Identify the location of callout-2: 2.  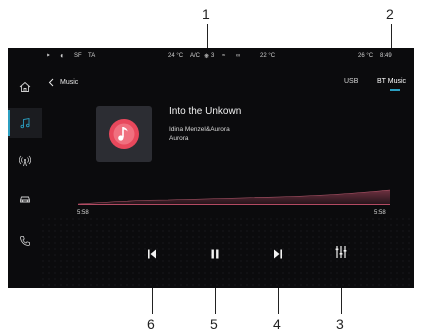
(390, 14).